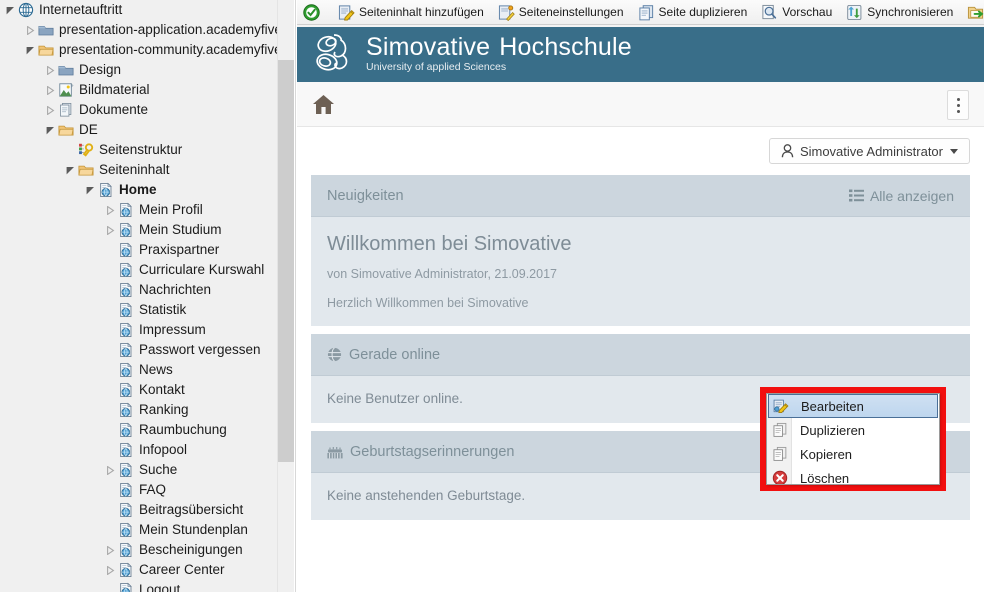  What do you see at coordinates (138, 70) in the screenshot?
I see `tree-item-design: Design` at bounding box center [138, 70].